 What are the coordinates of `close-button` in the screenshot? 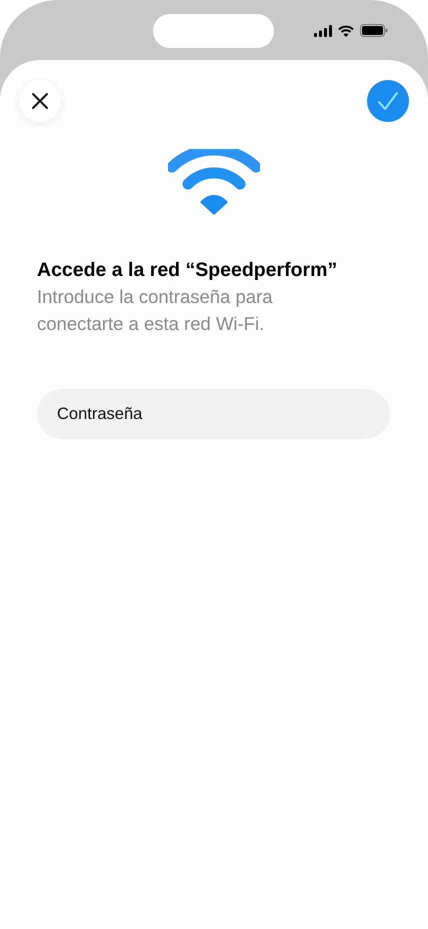 It's located at (40, 101).